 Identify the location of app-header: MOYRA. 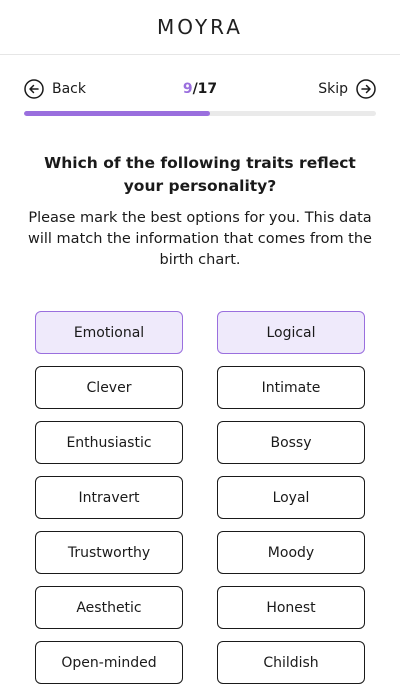
(200, 27).